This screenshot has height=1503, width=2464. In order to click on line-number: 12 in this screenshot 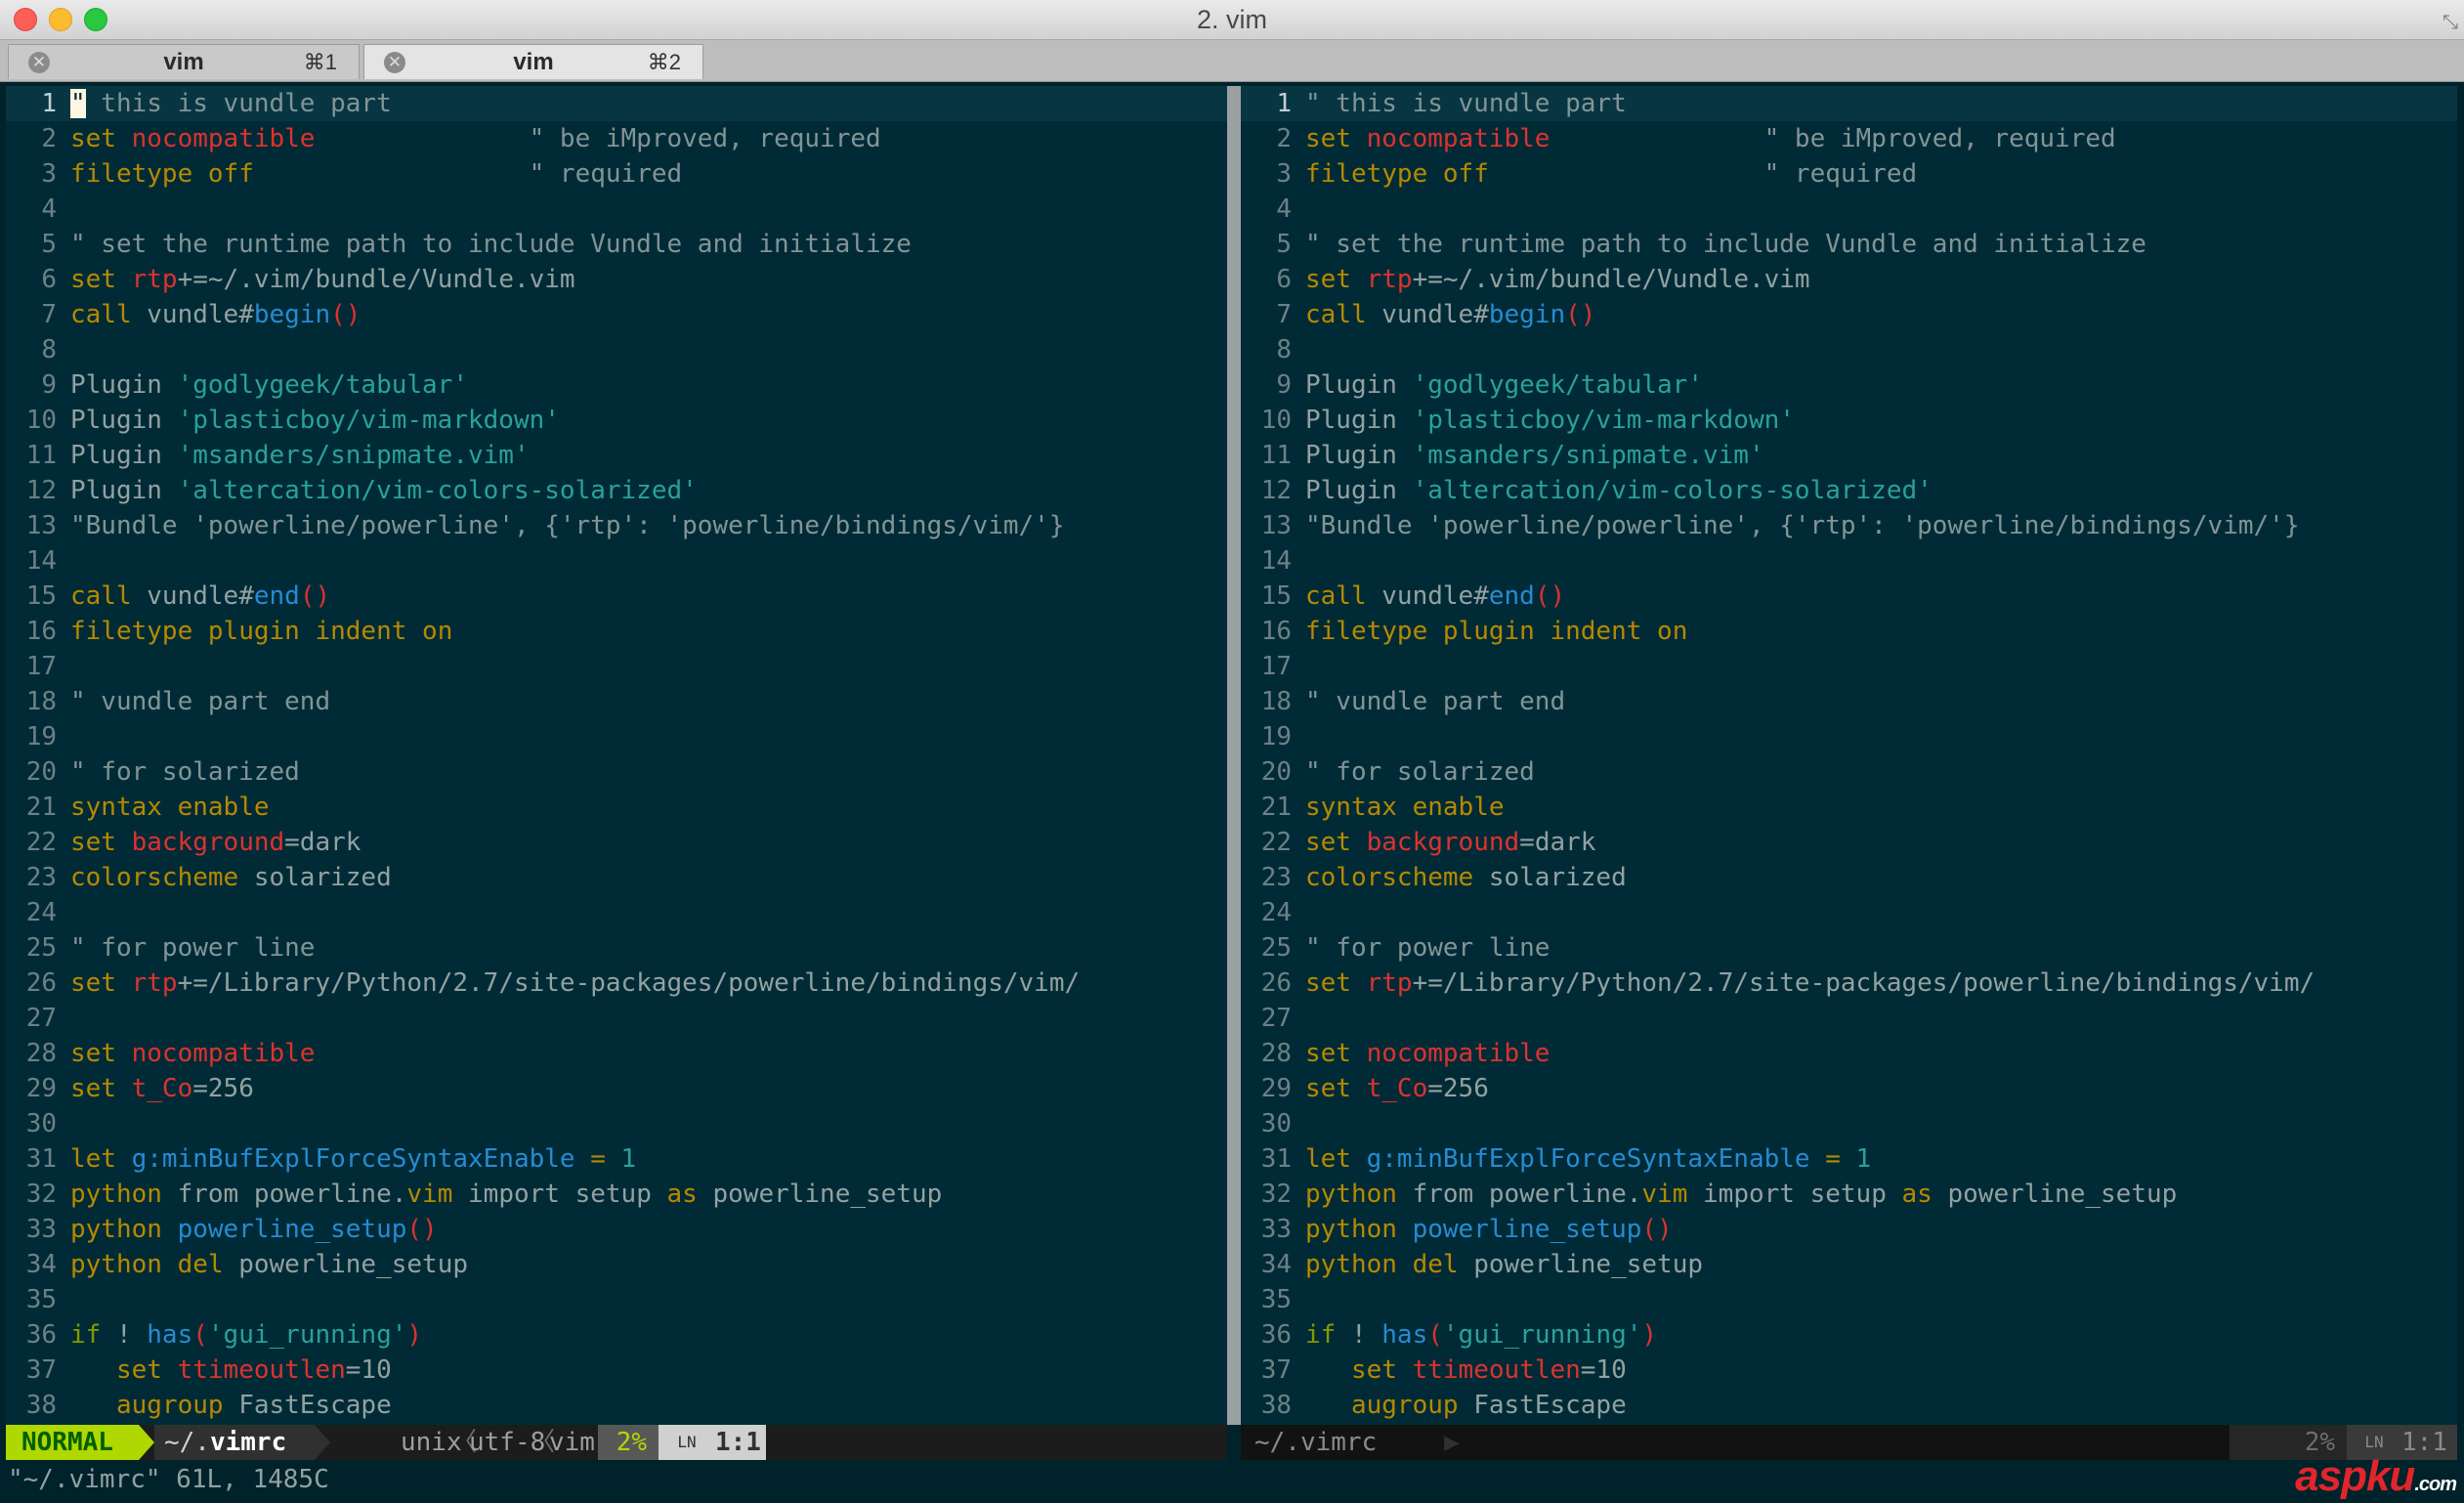, I will do `click(41, 490)`.